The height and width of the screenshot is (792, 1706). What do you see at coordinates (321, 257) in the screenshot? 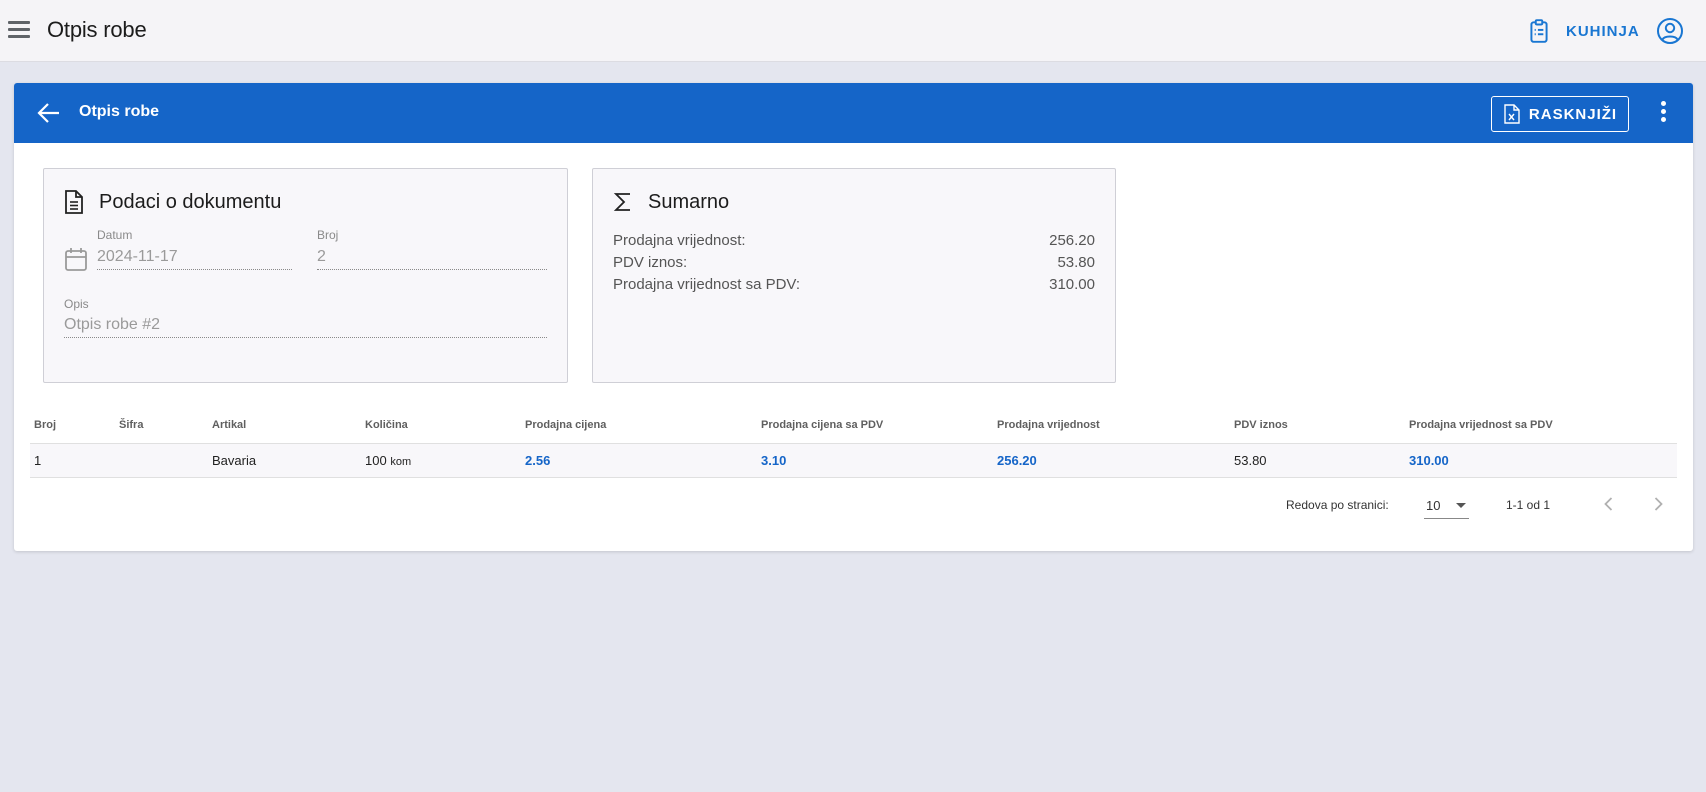
I see `number-field: 2` at bounding box center [321, 257].